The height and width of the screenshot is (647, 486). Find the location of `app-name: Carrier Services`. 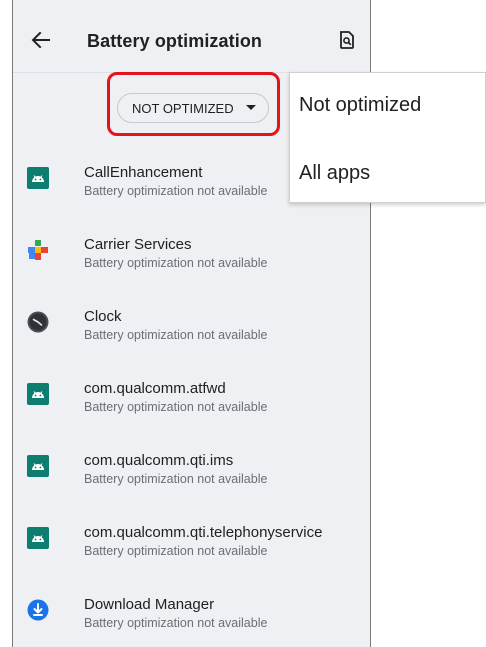

app-name: Carrier Services is located at coordinates (138, 244).